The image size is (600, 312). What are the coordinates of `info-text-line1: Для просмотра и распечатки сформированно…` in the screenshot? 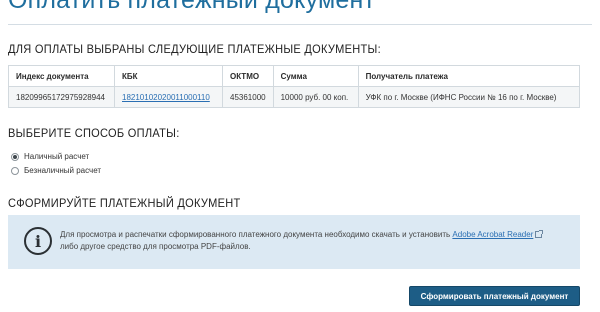 It's located at (256, 234).